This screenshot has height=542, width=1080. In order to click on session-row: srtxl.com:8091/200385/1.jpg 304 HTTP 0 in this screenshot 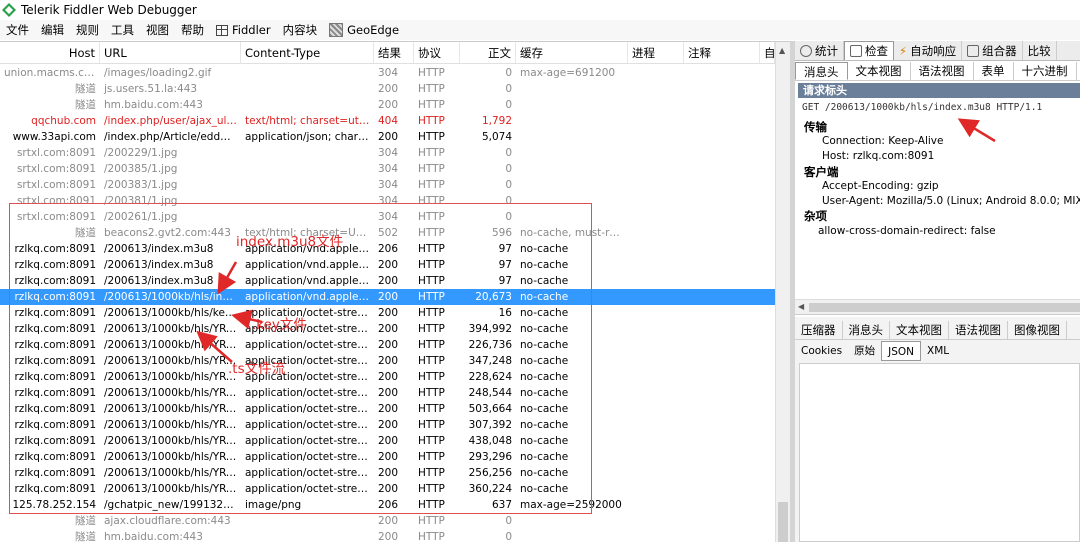, I will do `click(387, 169)`.